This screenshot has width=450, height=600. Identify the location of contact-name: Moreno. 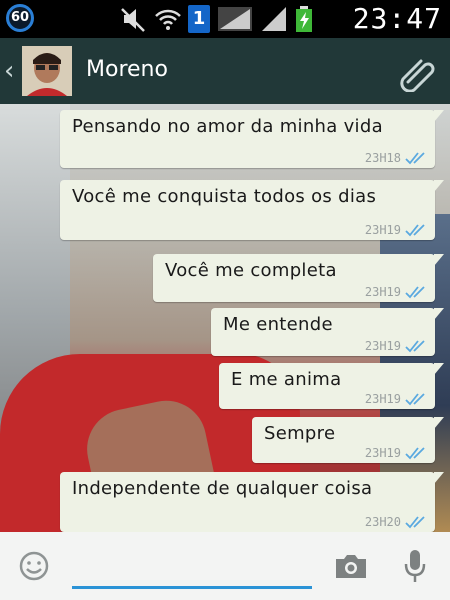
(127, 69).